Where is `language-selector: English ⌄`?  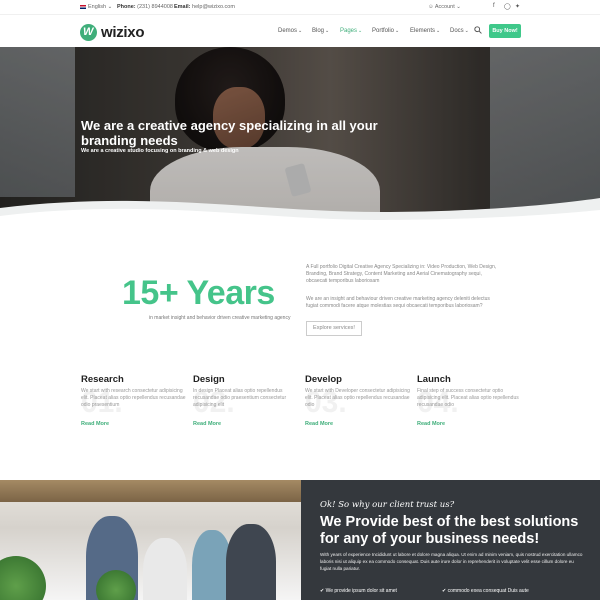
language-selector: English ⌄ is located at coordinates (96, 7).